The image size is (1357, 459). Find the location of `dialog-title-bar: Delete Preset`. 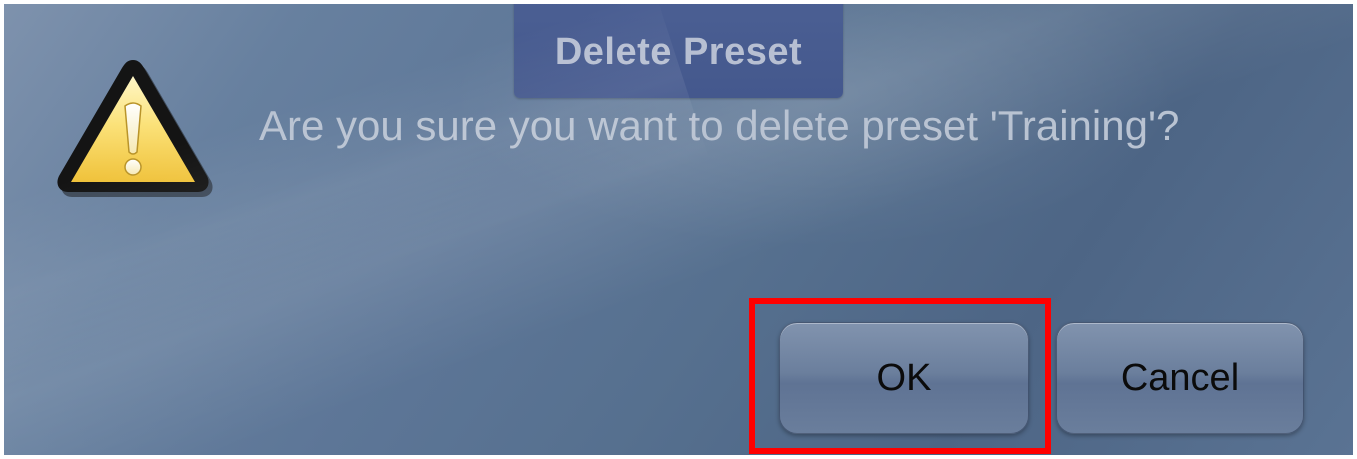

dialog-title-bar: Delete Preset is located at coordinates (678, 51).